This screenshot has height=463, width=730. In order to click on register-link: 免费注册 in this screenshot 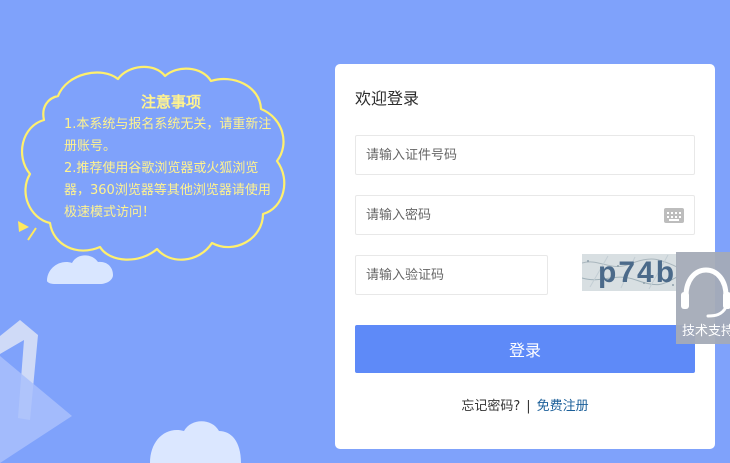, I will do `click(563, 406)`.